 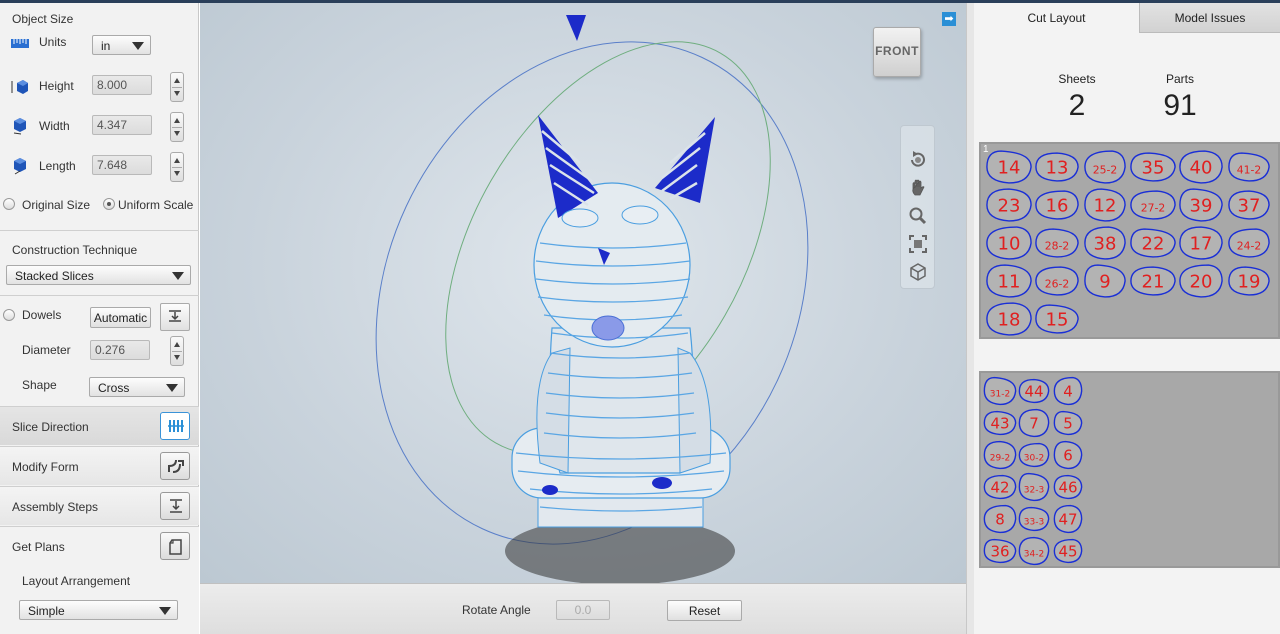 I want to click on rotate-angle-input: 0.0, so click(x=583, y=610).